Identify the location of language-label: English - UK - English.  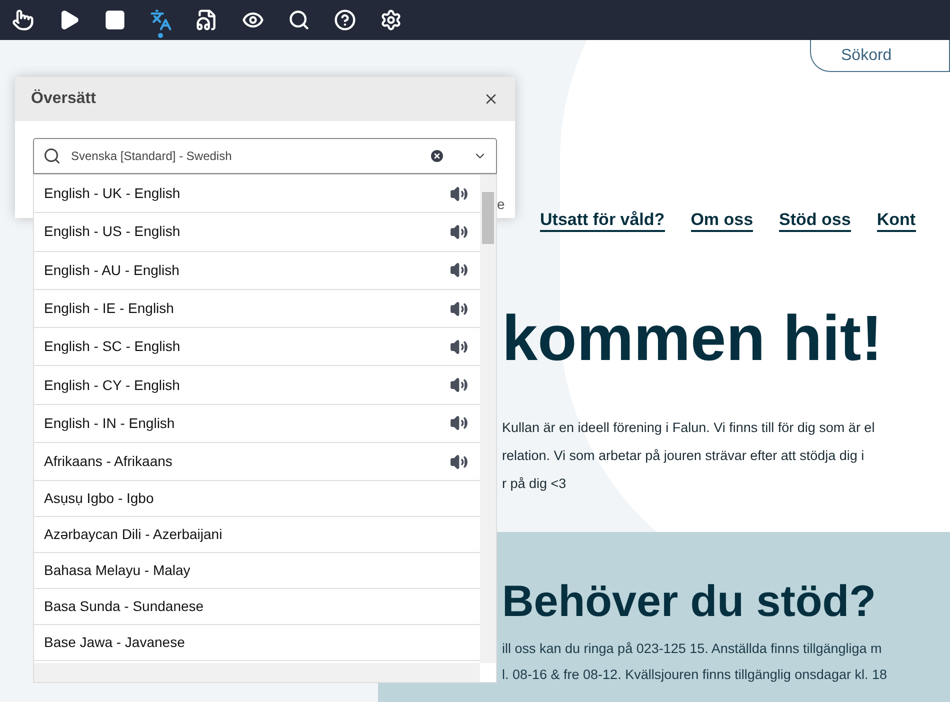
(112, 194).